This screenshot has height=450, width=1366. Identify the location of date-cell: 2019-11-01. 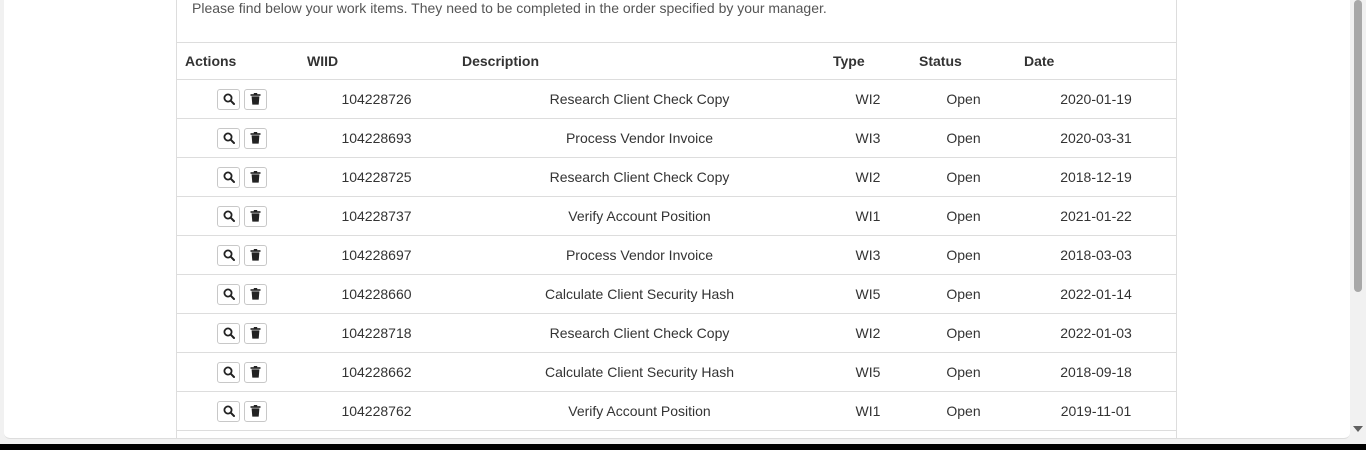
(1096, 411).